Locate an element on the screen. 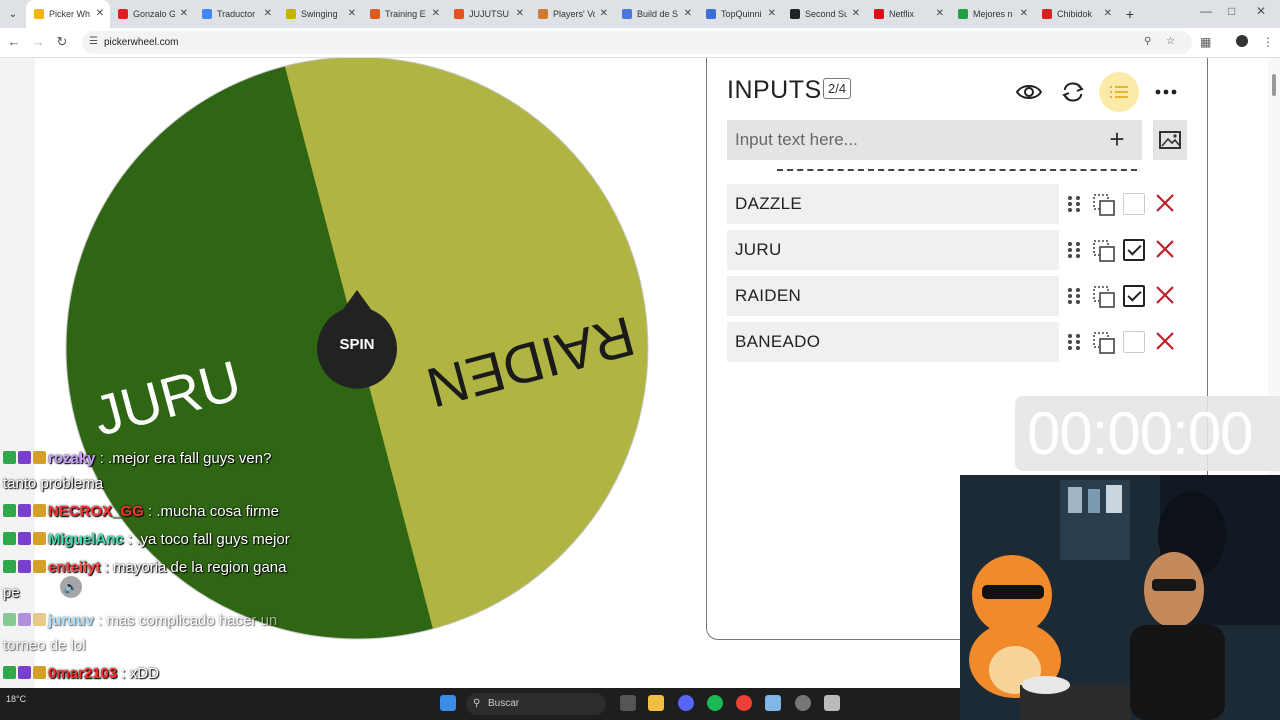  browser-tab: Build de S ✕ is located at coordinates (656, 14).